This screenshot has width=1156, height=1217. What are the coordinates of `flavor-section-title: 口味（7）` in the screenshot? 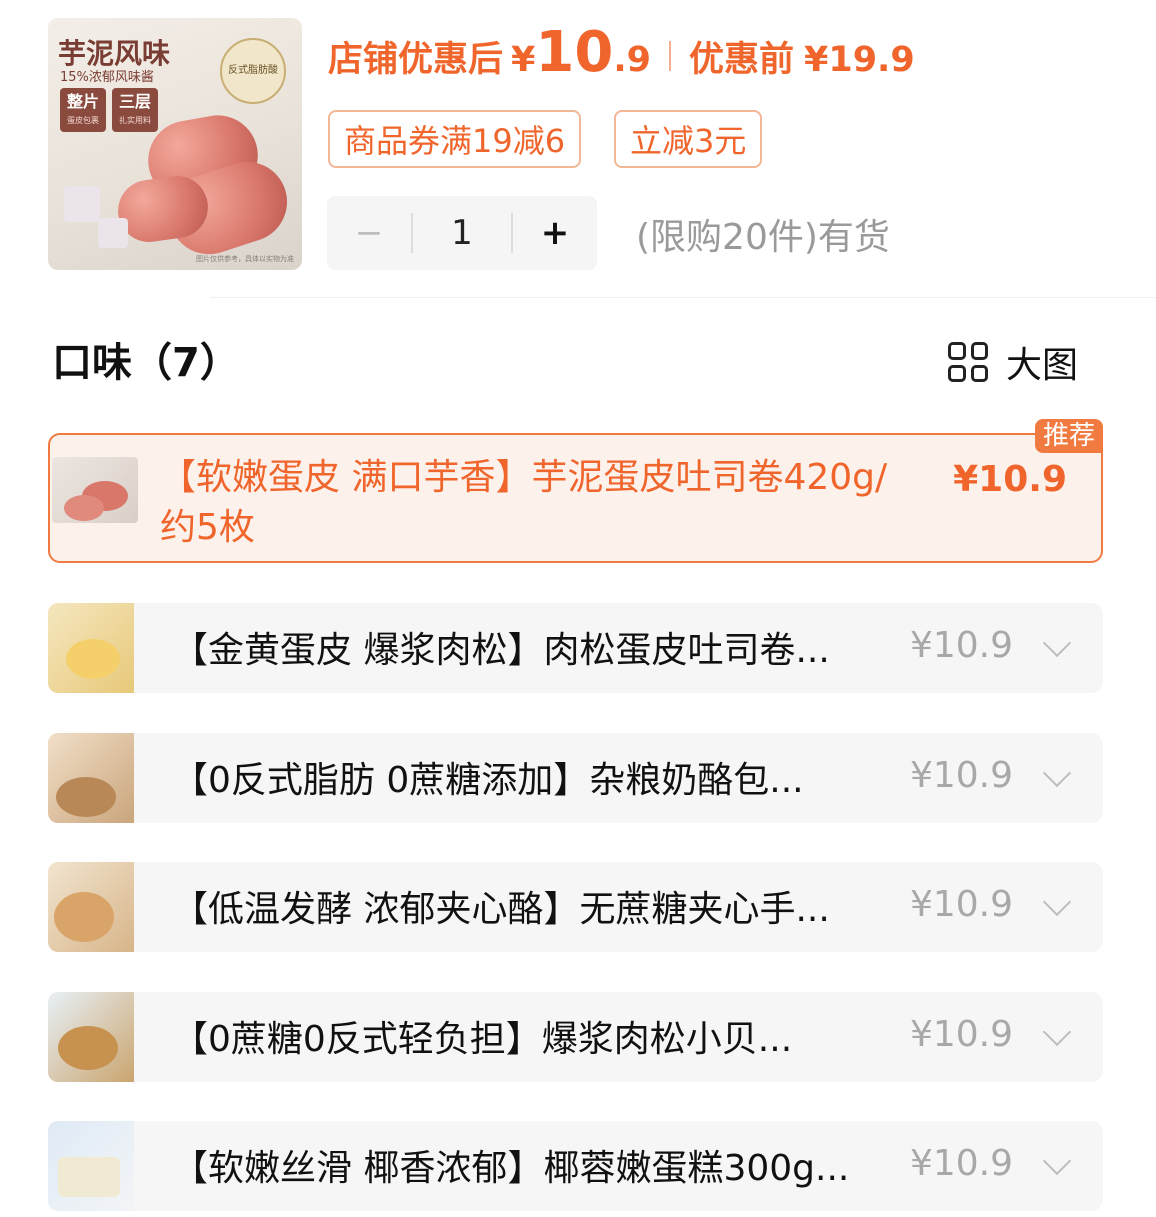 It's located at (146, 363).